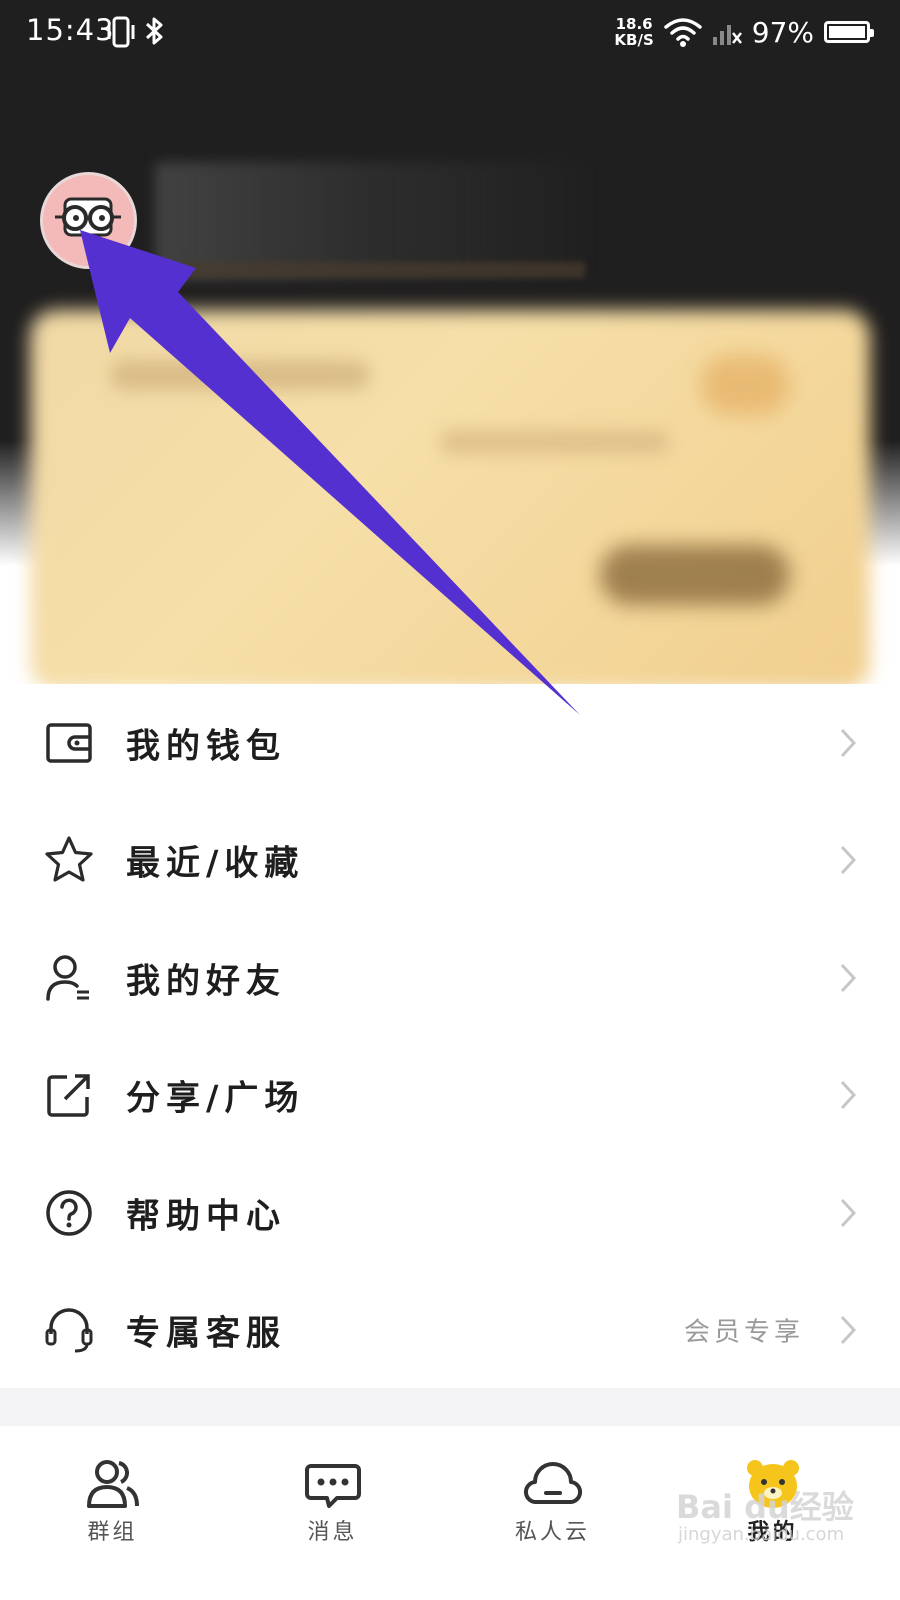 Image resolution: width=900 pixels, height=1600 pixels. What do you see at coordinates (450, 1096) in the screenshot?
I see `menu-item-share-square: 分享/广场` at bounding box center [450, 1096].